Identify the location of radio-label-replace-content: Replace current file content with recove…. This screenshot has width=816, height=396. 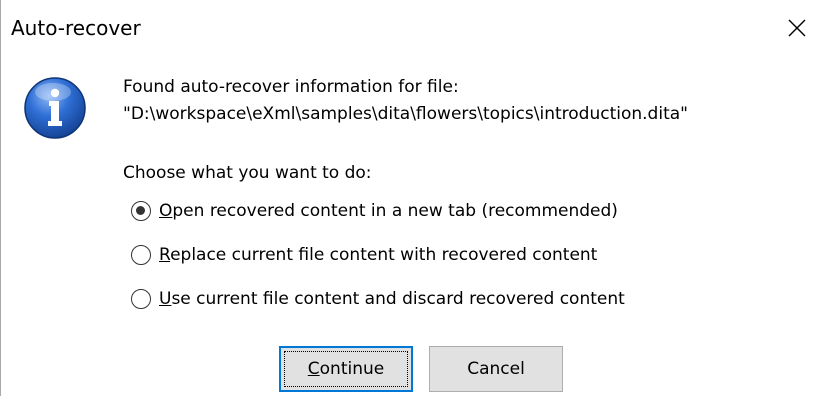
(378, 255).